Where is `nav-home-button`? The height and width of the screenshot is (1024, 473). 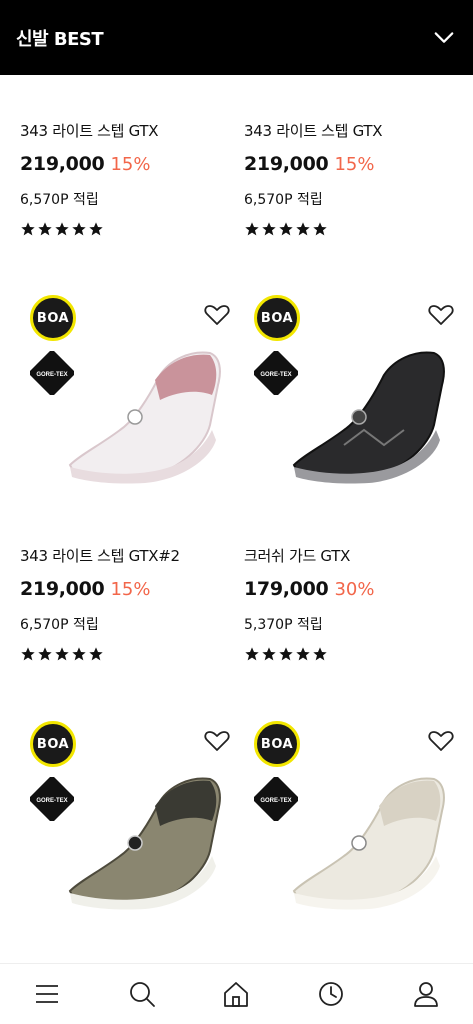 nav-home-button is located at coordinates (236, 994).